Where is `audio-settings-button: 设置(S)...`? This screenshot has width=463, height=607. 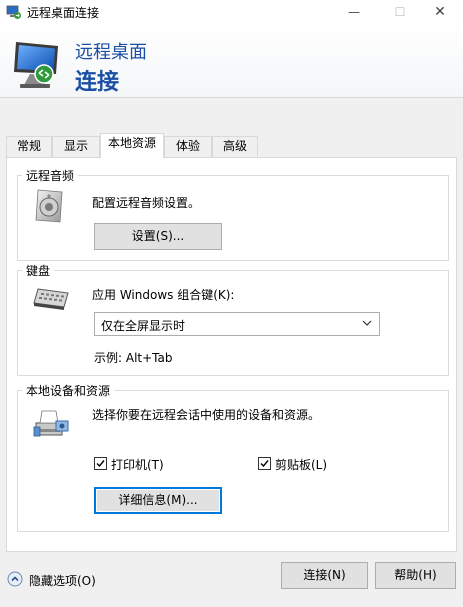 audio-settings-button: 设置(S)... is located at coordinates (158, 236).